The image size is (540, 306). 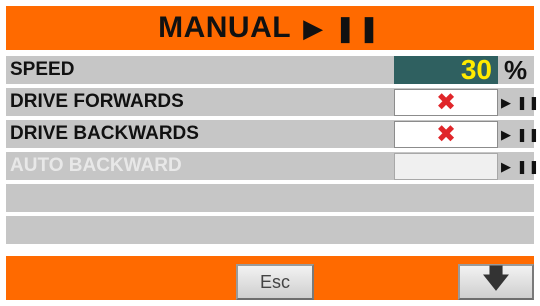 What do you see at coordinates (272, 134) in the screenshot?
I see `drive-backwards-row: DRIVE BACKWARDS ✖ ▶ ❚❚` at bounding box center [272, 134].